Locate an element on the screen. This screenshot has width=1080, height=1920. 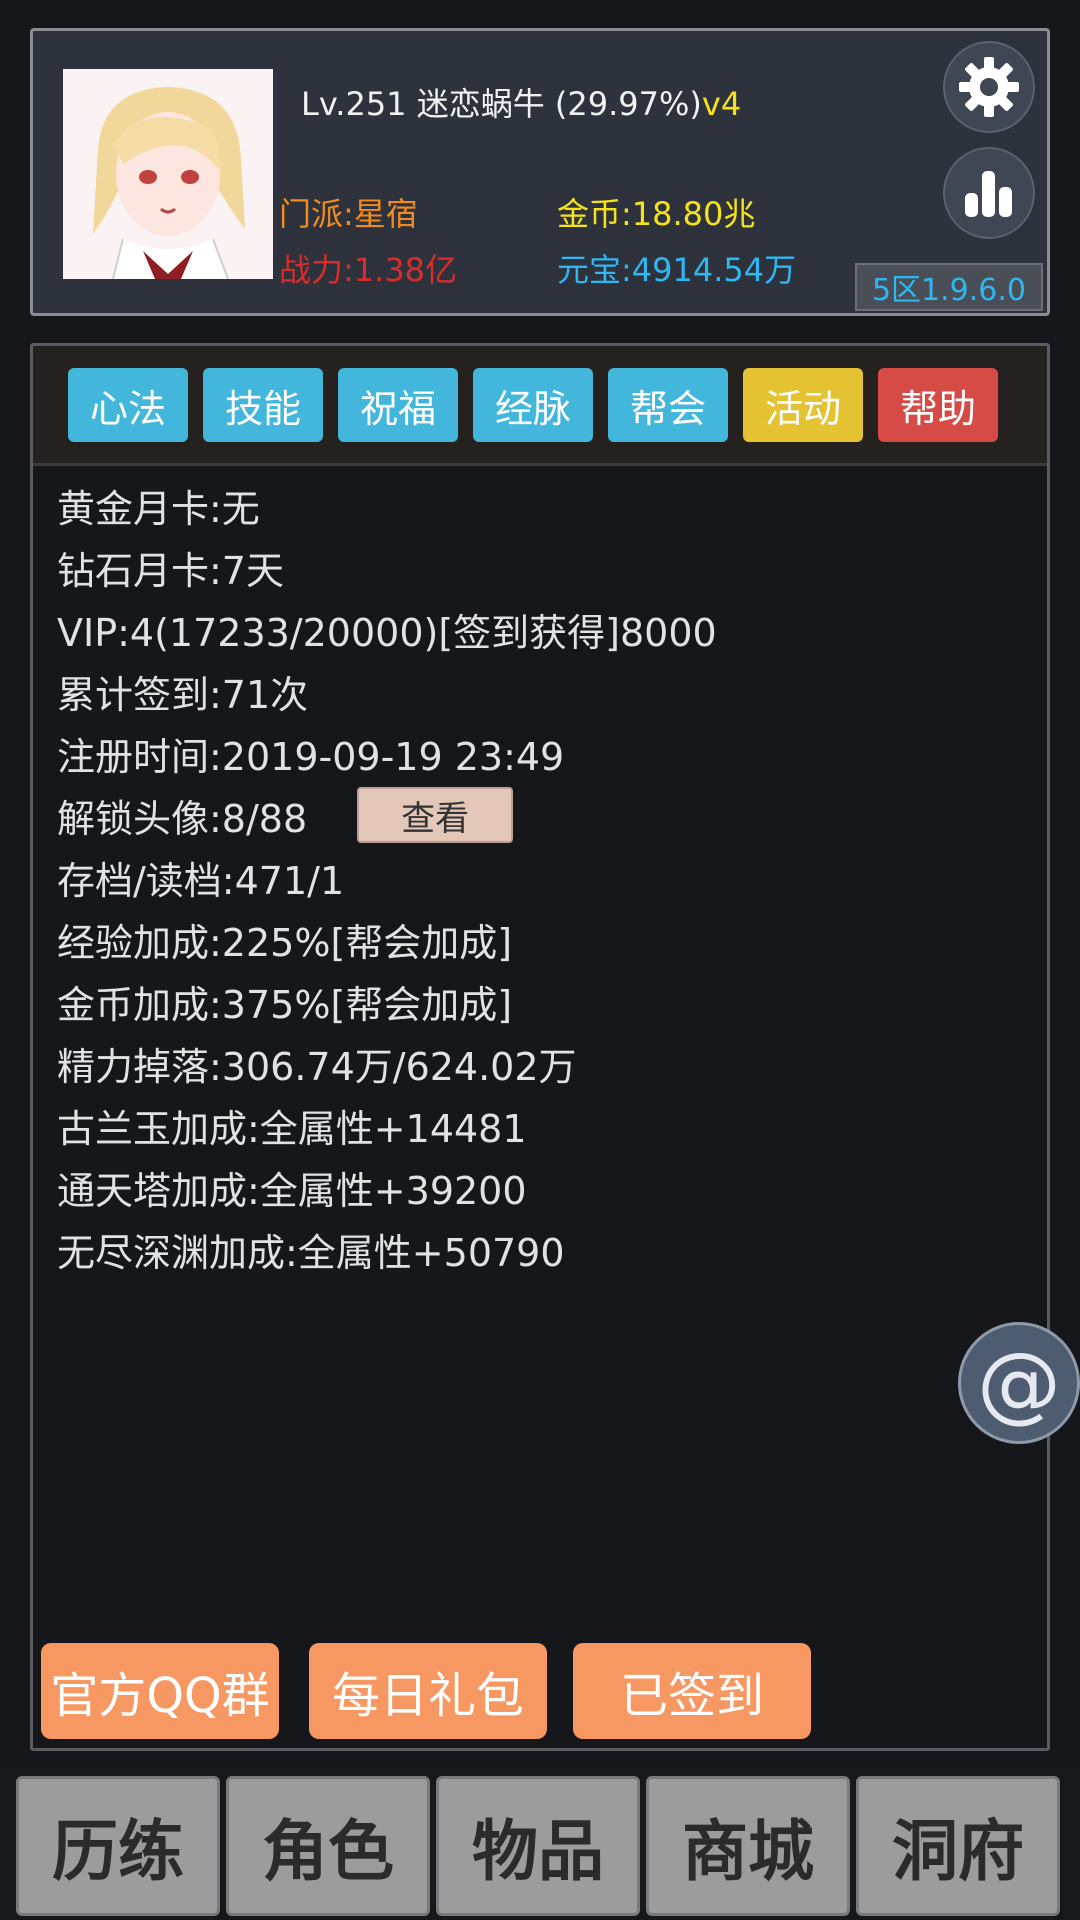
nav-character: 角色 is located at coordinates (328, 1846).